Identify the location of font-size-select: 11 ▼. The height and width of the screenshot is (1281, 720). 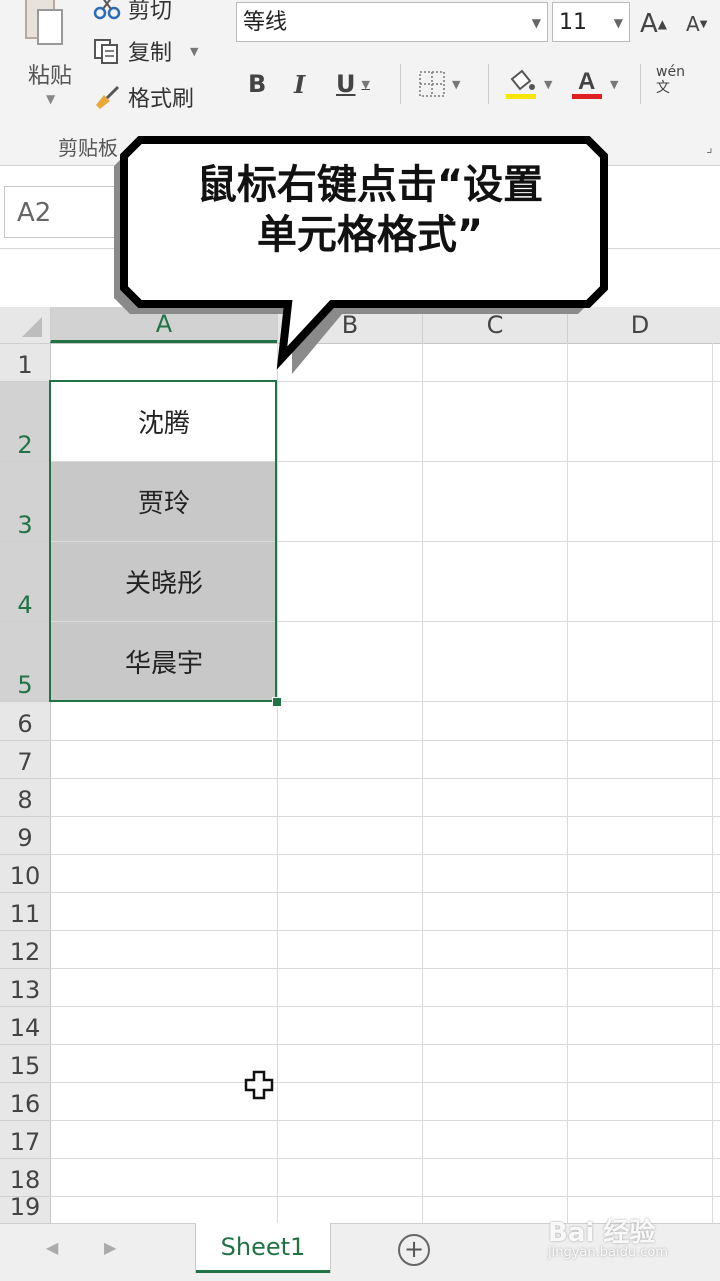
(591, 22).